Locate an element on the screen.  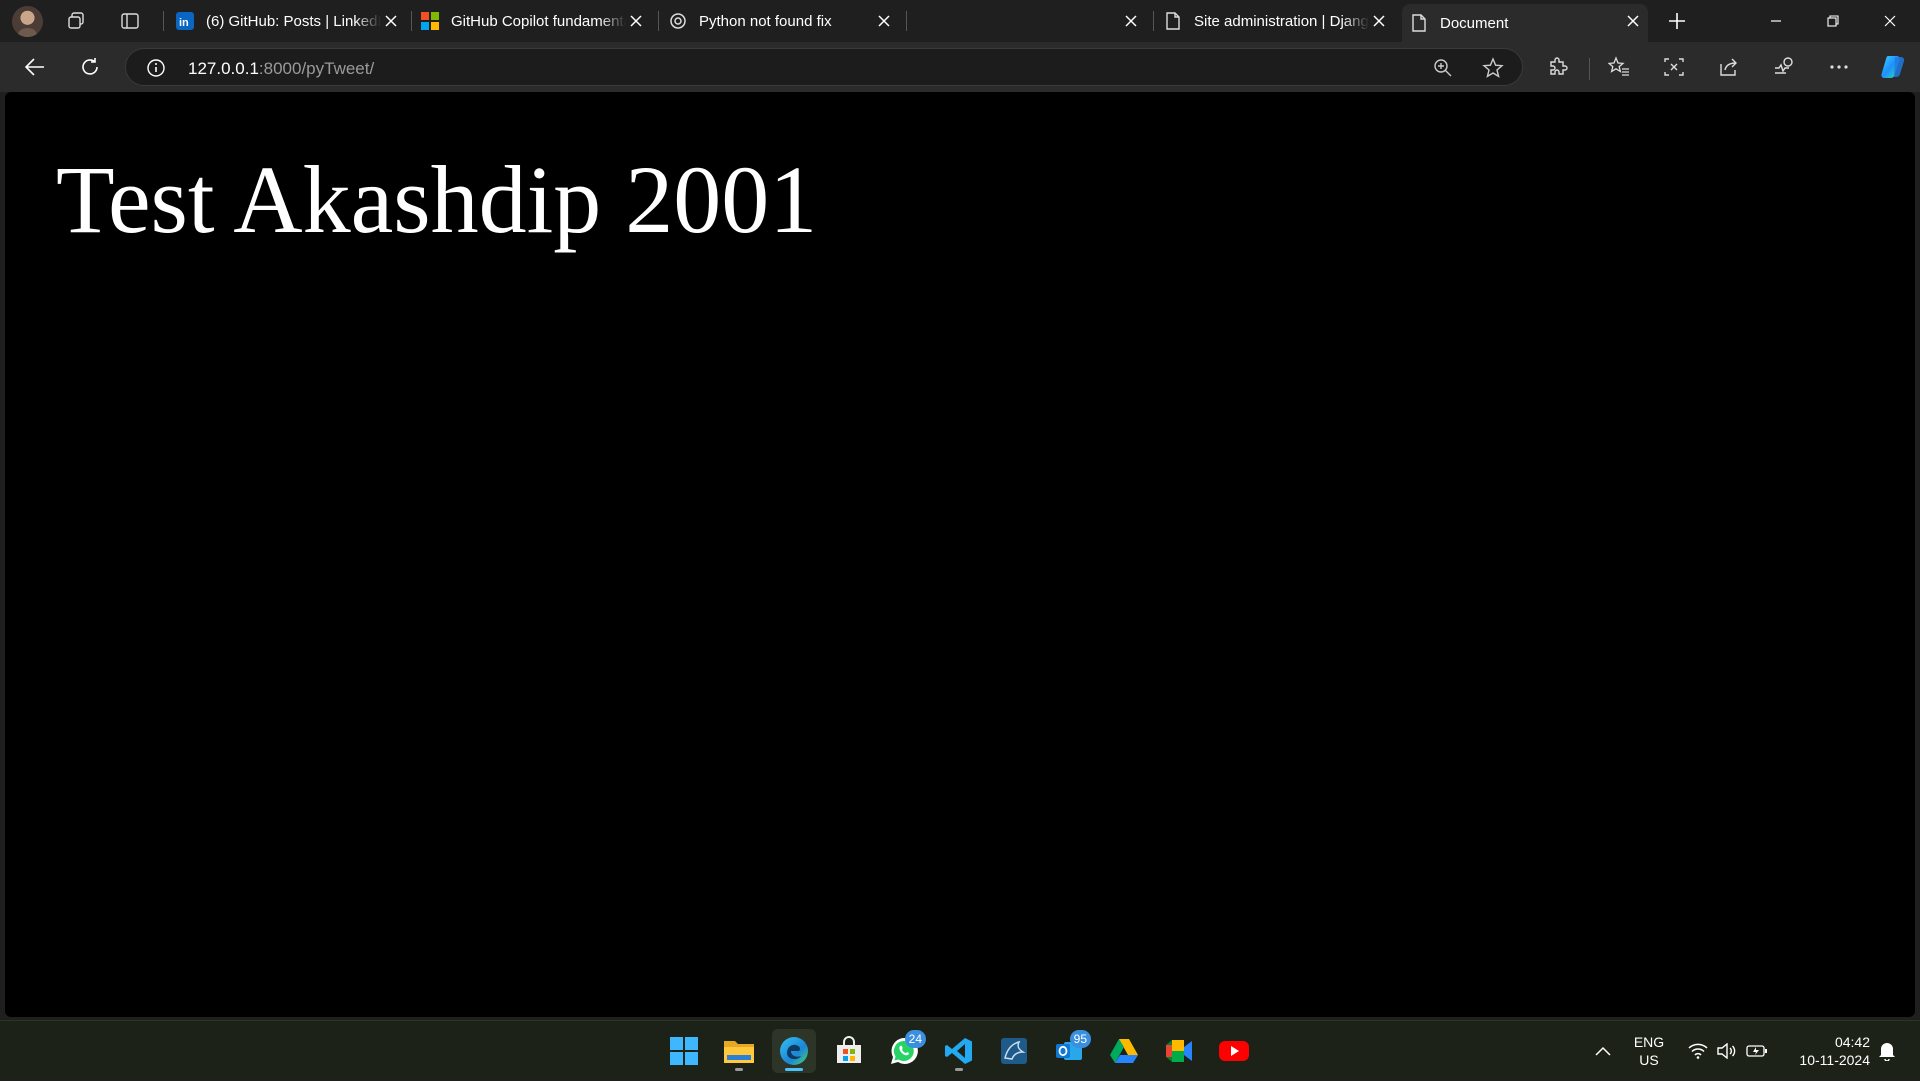
share-icon is located at coordinates (1728, 67).